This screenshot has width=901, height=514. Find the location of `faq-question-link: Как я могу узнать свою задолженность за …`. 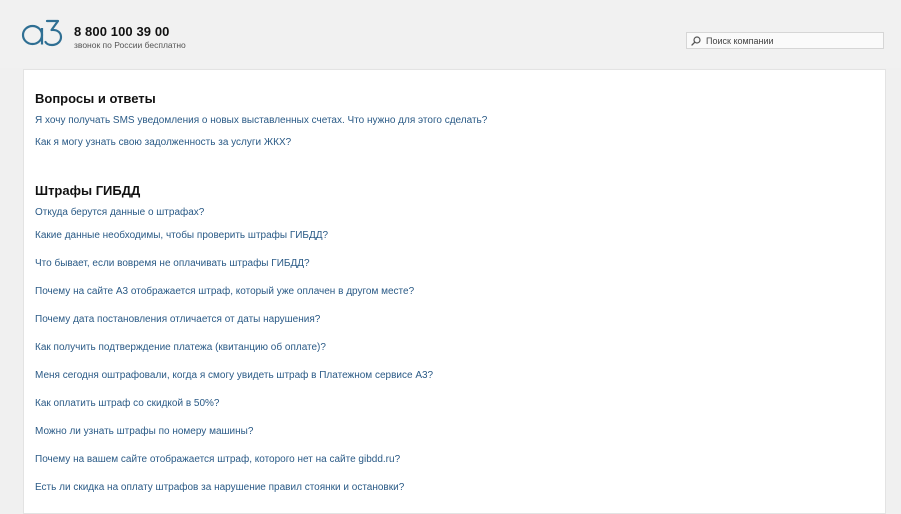

faq-question-link: Как я могу узнать свою задолженность за … is located at coordinates (163, 142).